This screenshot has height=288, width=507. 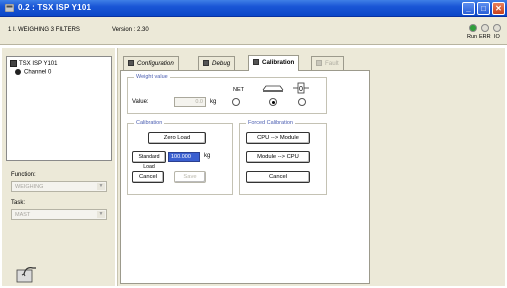 What do you see at coordinates (18, 203) in the screenshot?
I see `task-label: Task:` at bounding box center [18, 203].